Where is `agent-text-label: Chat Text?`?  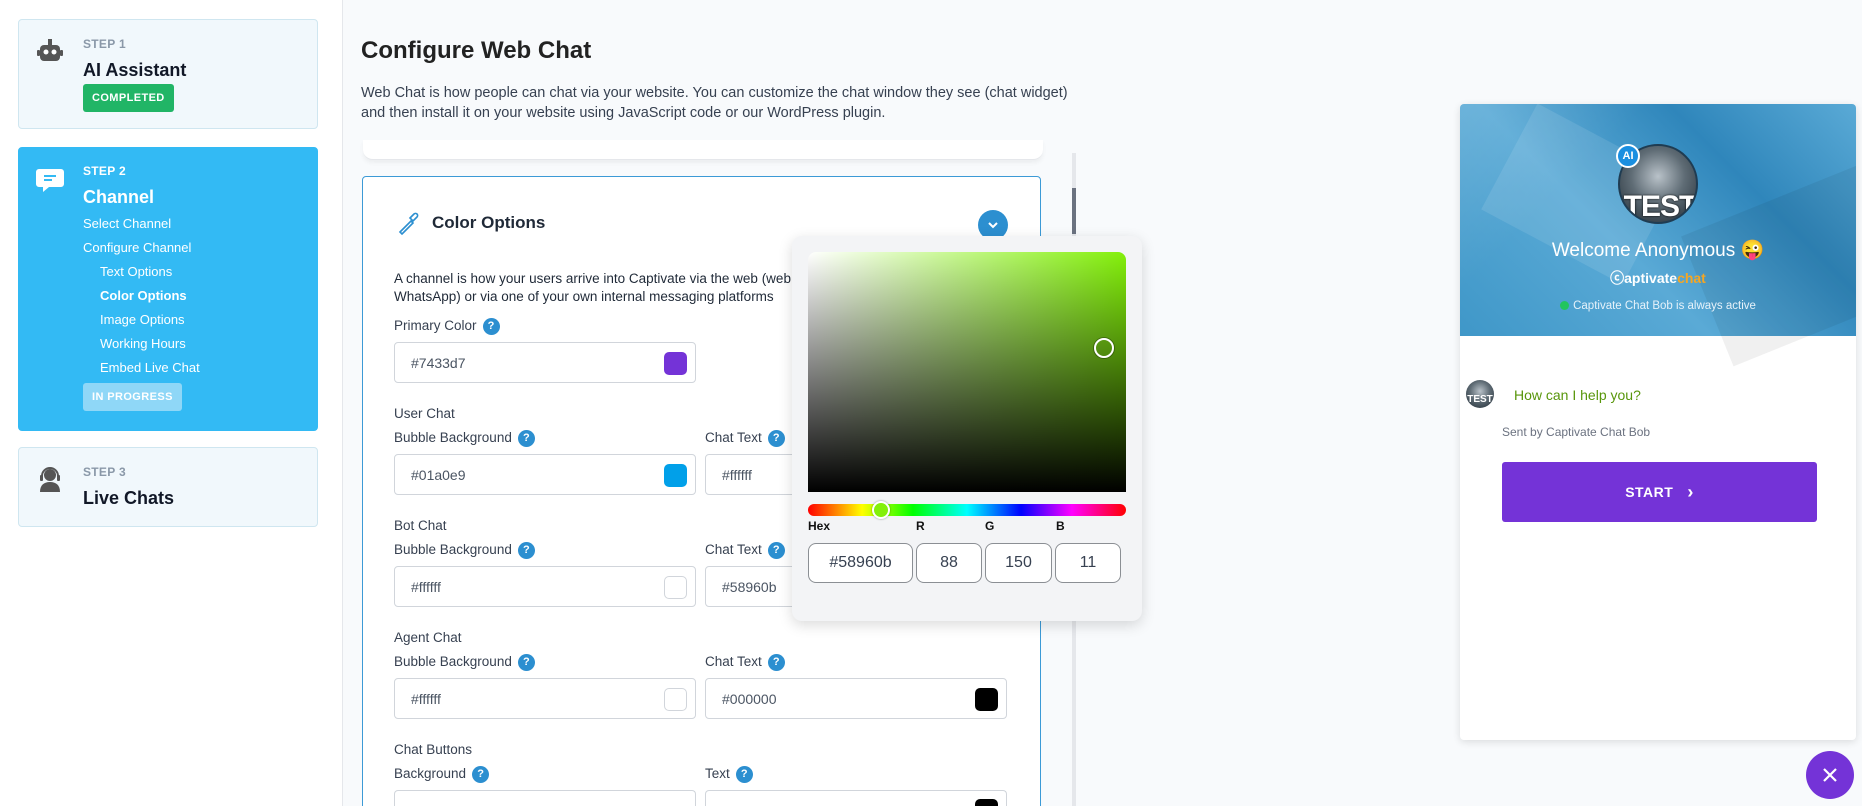 agent-text-label: Chat Text? is located at coordinates (745, 662).